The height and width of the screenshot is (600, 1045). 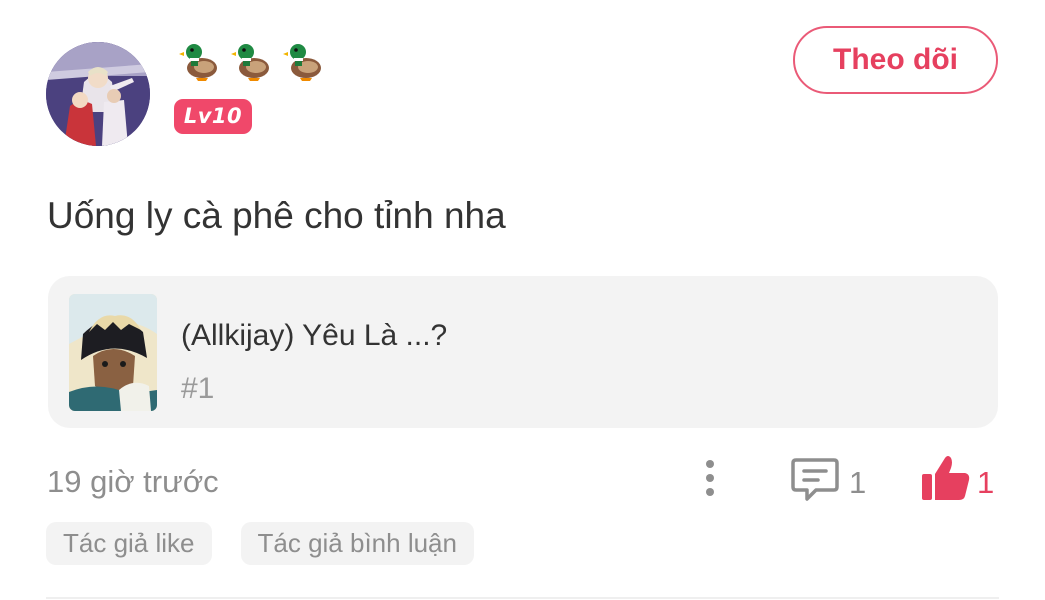 What do you see at coordinates (129, 543) in the screenshot?
I see `tag-author-like: Tác giả like` at bounding box center [129, 543].